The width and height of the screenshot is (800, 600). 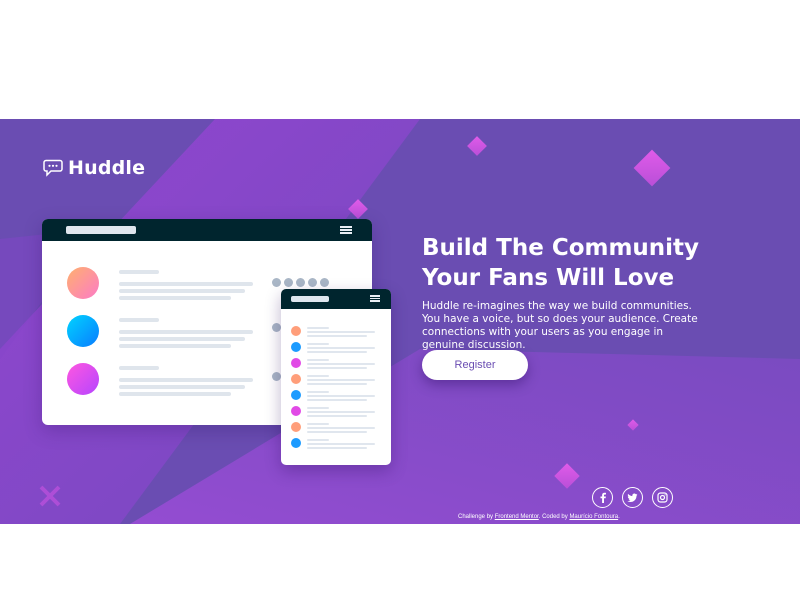 I want to click on twitter-icon, so click(x=632, y=497).